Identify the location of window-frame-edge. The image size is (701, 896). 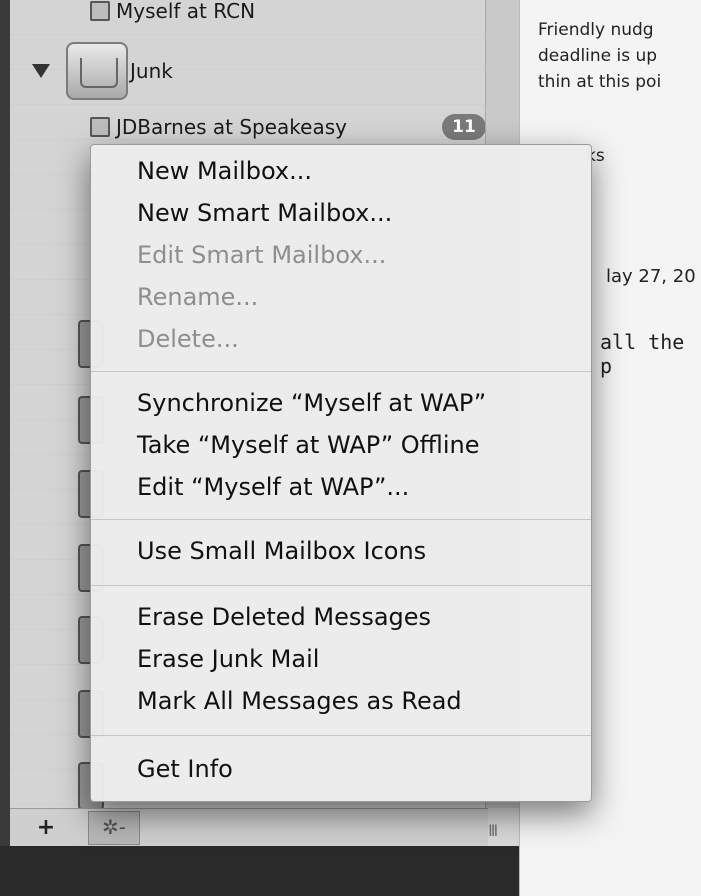
(5, 423).